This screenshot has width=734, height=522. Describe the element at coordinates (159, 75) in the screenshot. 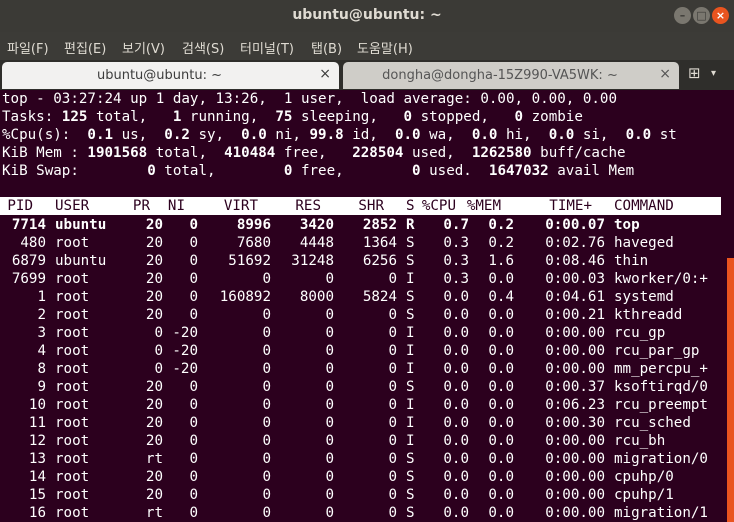

I see `tab-label: ubuntu@ubuntu: ~` at that location.